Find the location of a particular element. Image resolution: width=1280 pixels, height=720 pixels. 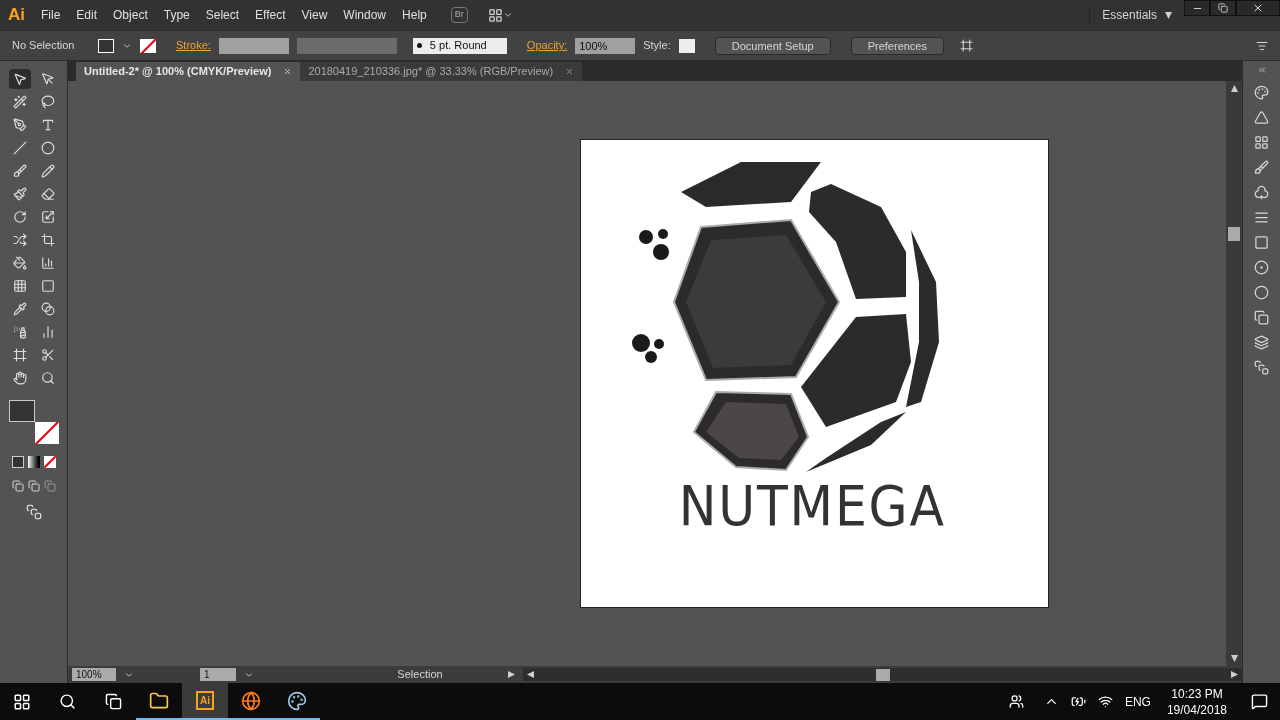

menu-item: Type is located at coordinates (176, 15).